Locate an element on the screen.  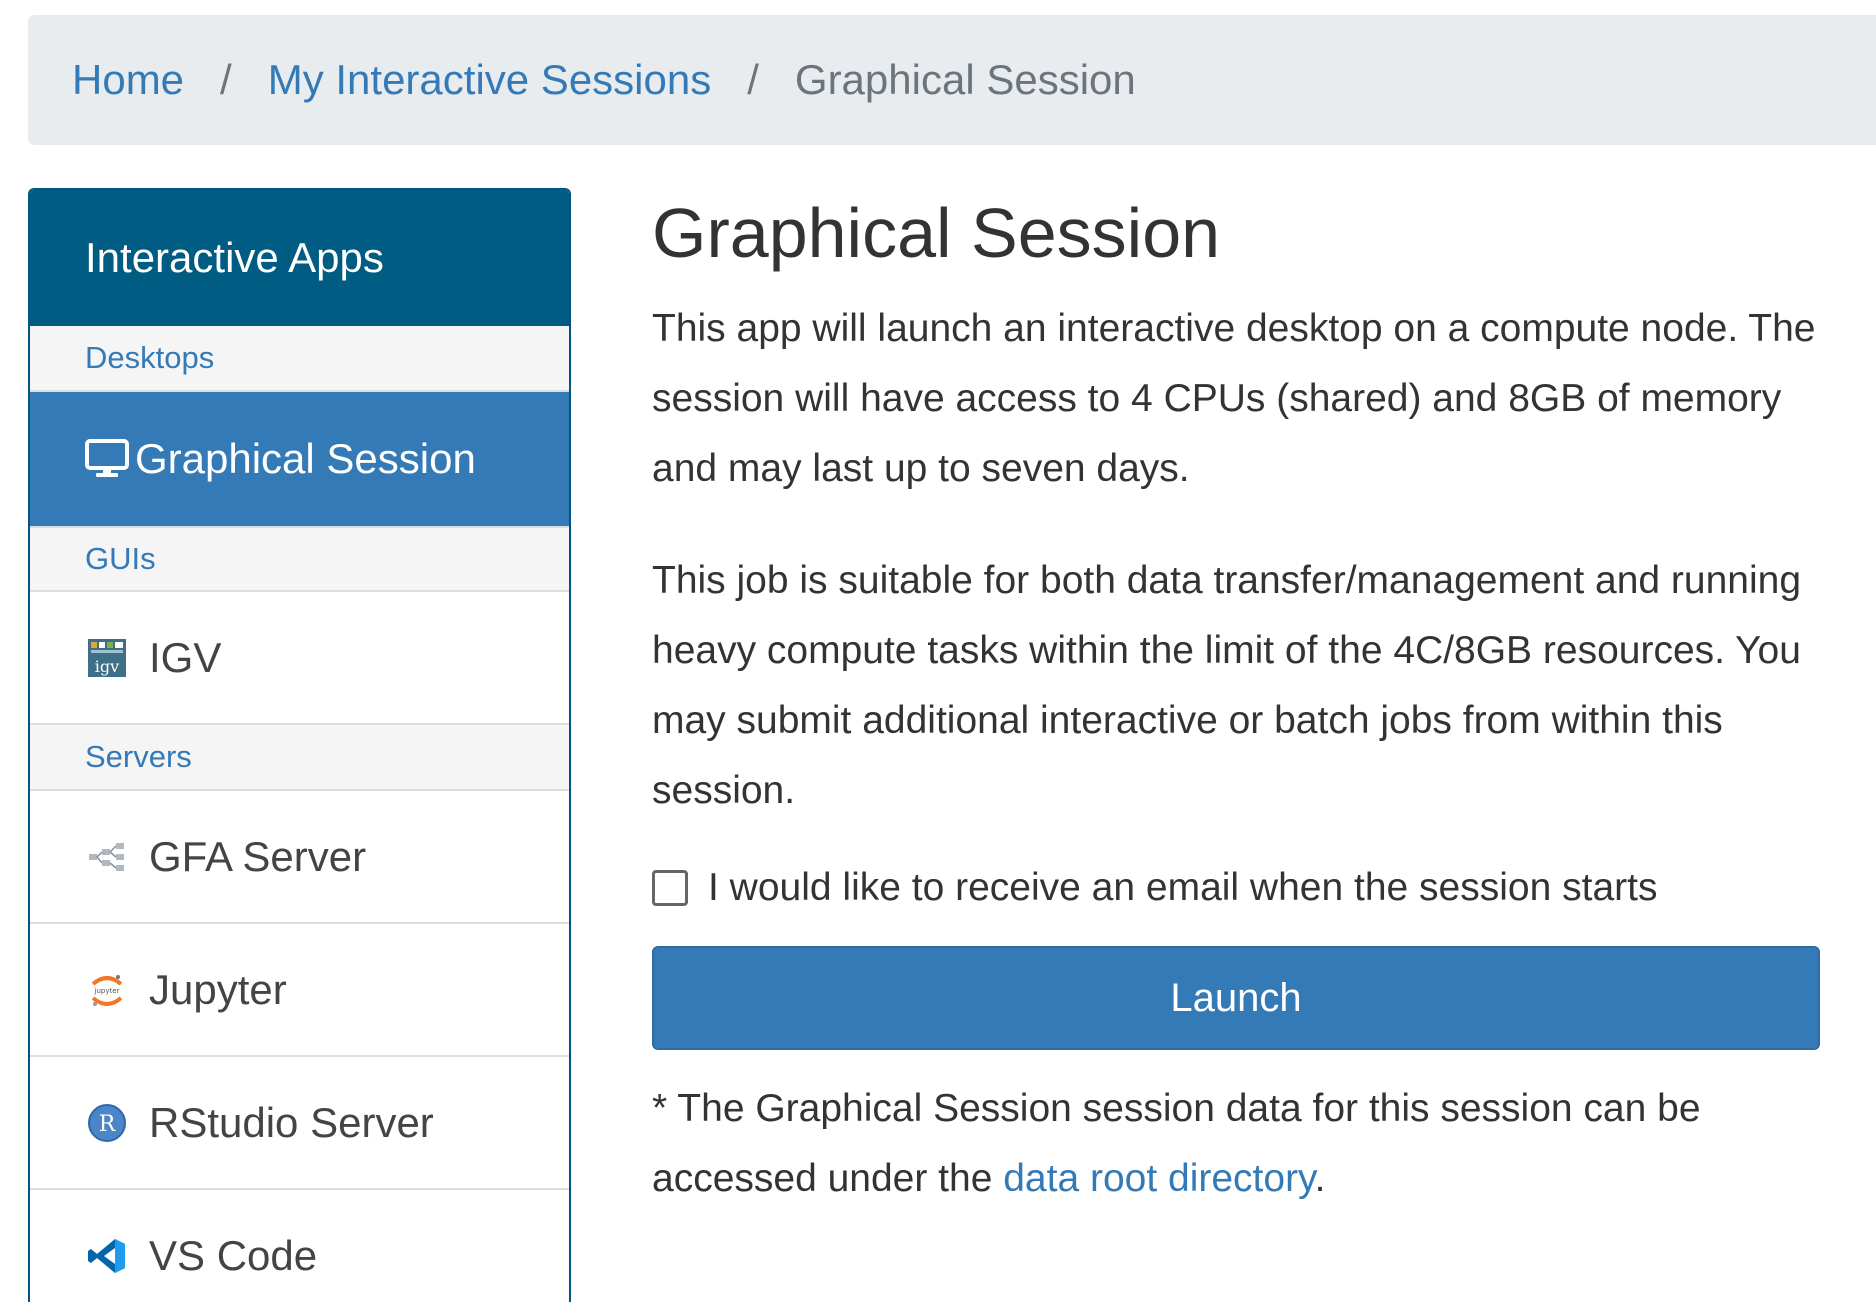
svg-text: jupyter is located at coordinates (107, 991).